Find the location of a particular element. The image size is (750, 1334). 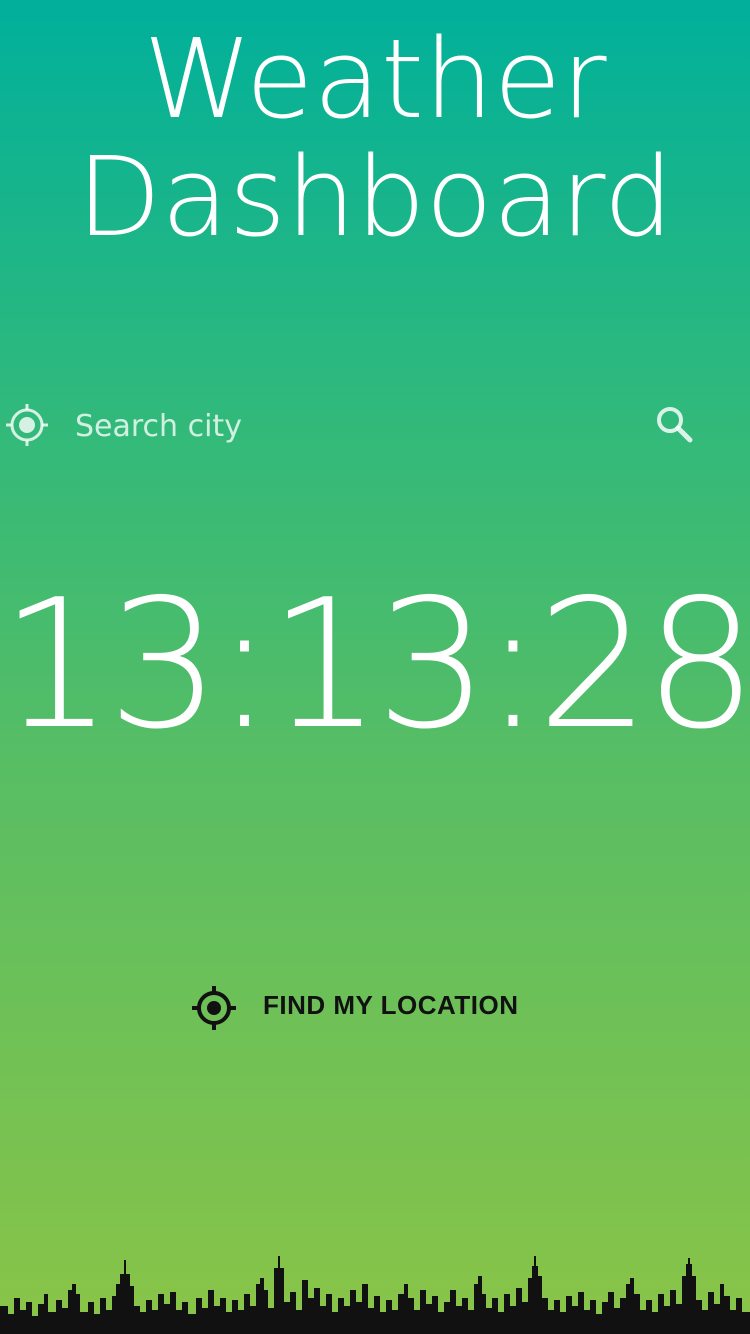

find-my-location-label: FIND MY LOCATION is located at coordinates (391, 1005).